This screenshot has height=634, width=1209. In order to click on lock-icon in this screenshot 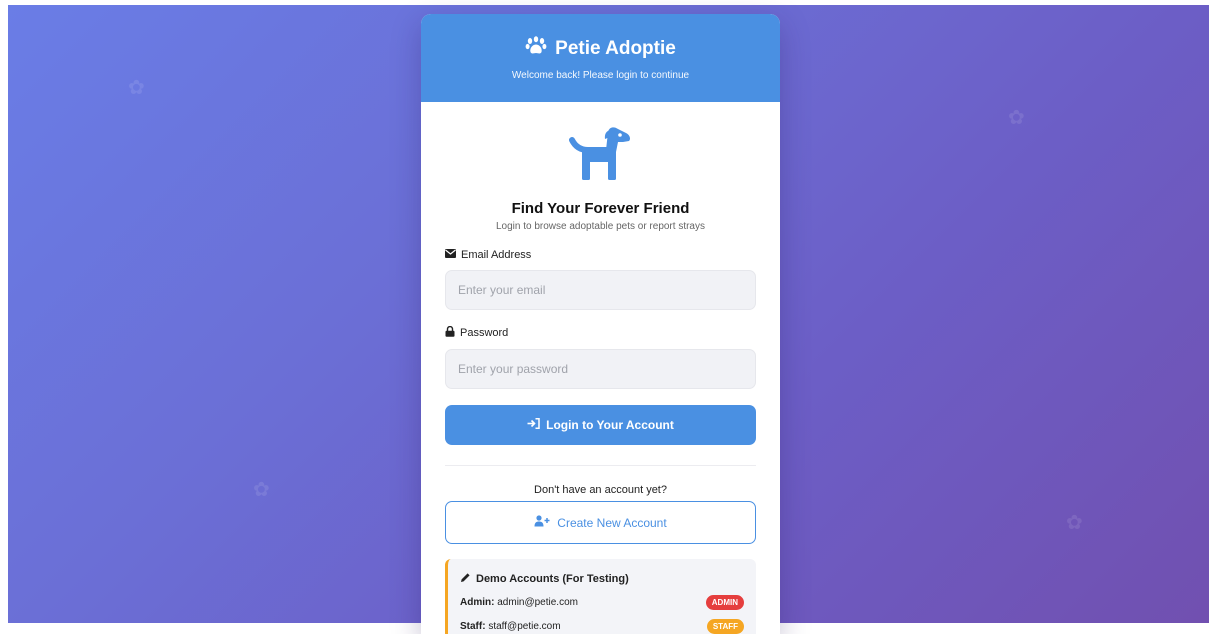, I will do `click(450, 332)`.